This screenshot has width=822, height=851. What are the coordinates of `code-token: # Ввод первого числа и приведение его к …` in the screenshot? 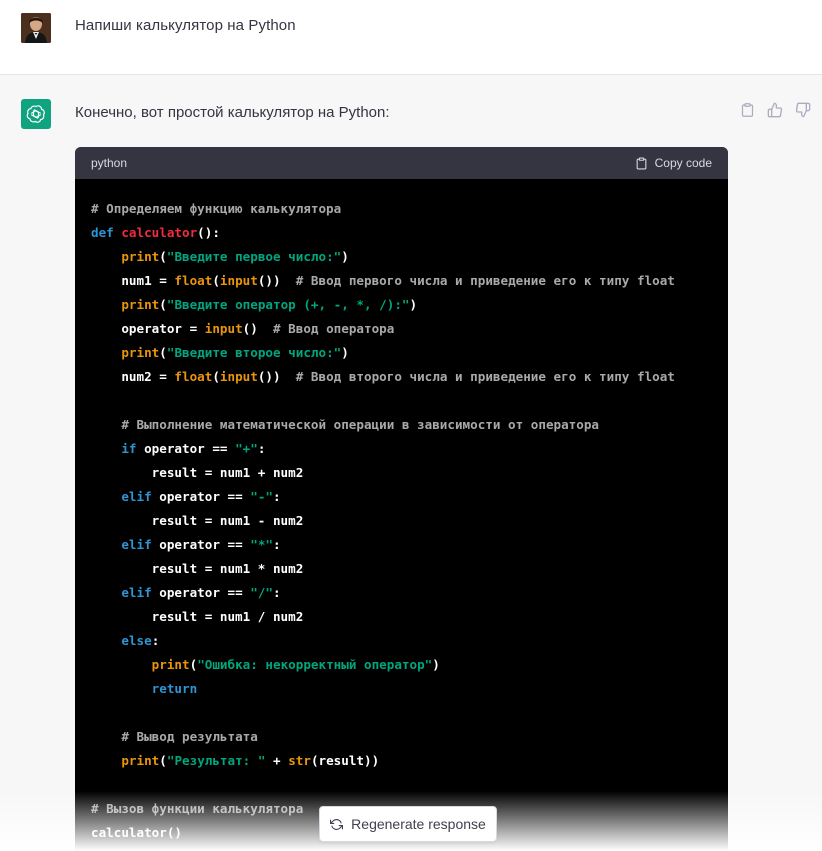 It's located at (485, 280).